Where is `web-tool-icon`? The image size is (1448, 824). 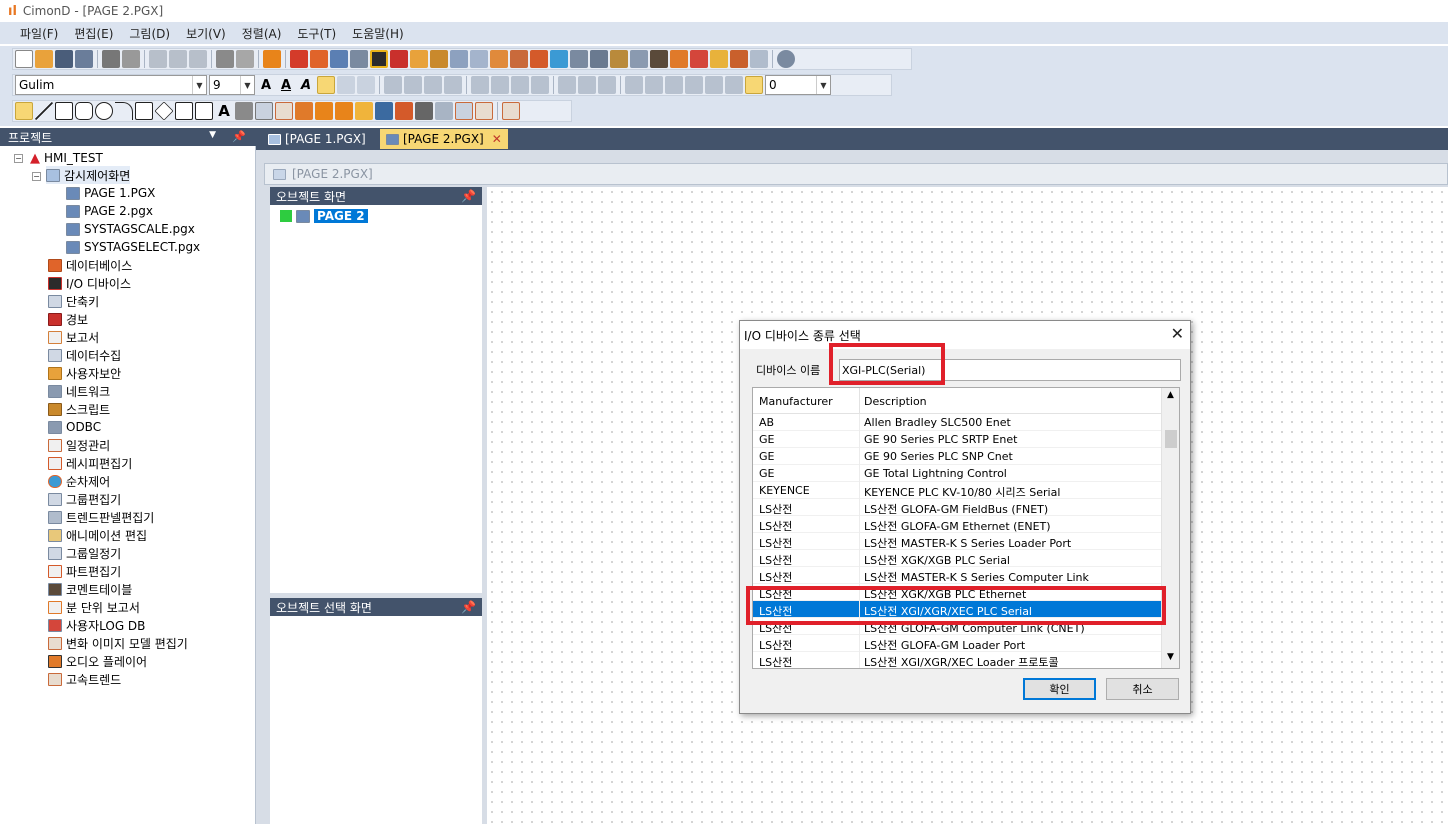
web-tool-icon is located at coordinates (324, 111).